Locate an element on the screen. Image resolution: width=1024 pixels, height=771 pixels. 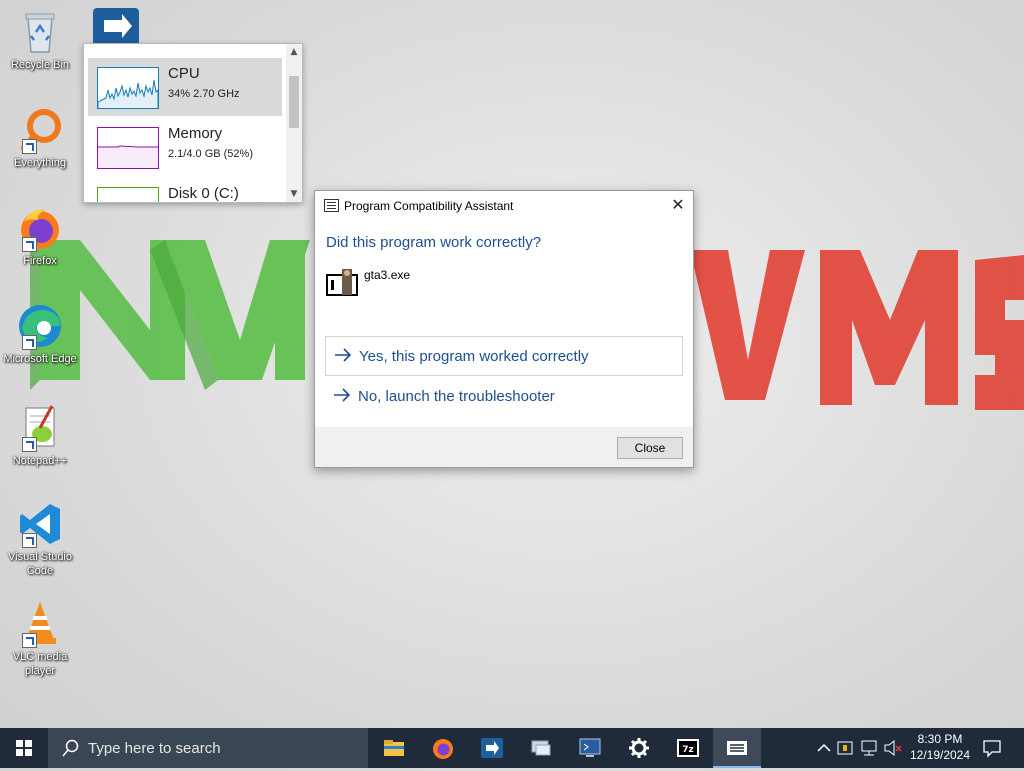
file-explorer-icon is located at coordinates (394, 748).